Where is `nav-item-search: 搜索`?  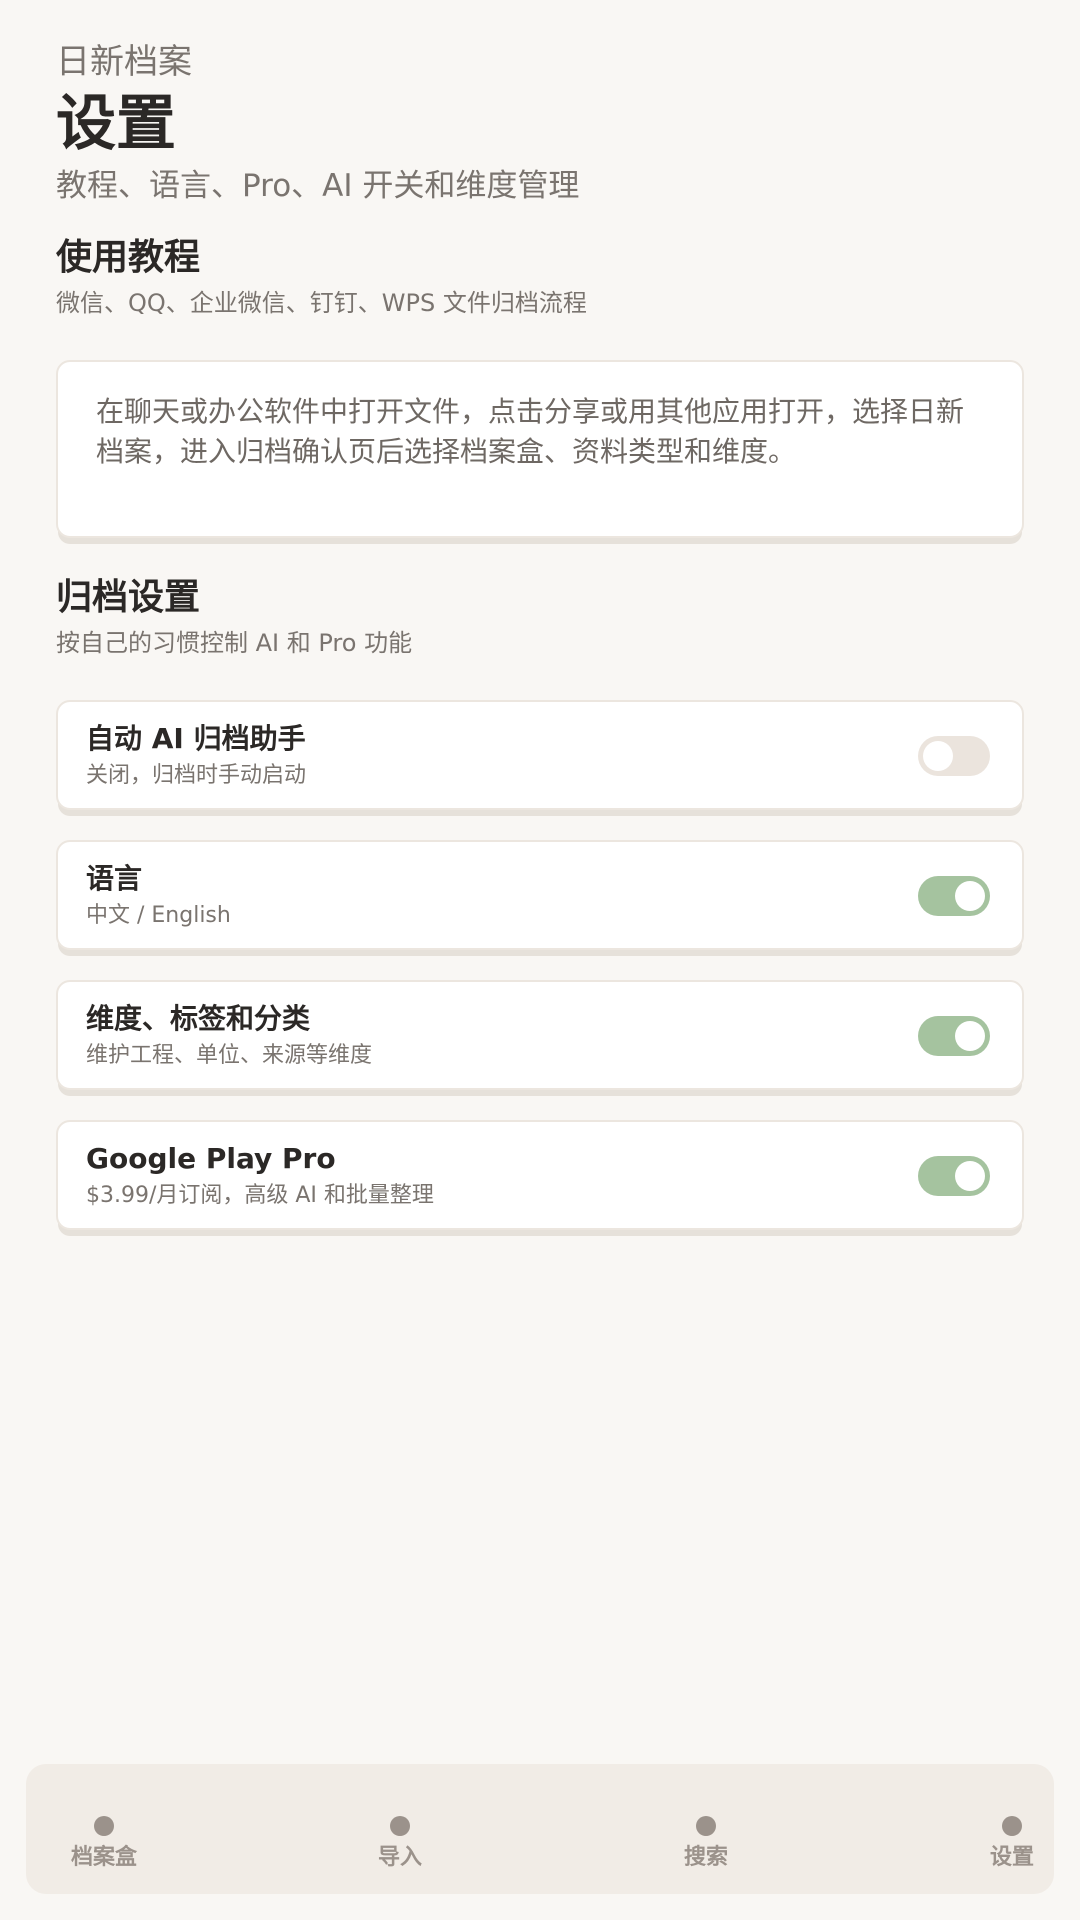
nav-item-search: 搜索 is located at coordinates (706, 1829).